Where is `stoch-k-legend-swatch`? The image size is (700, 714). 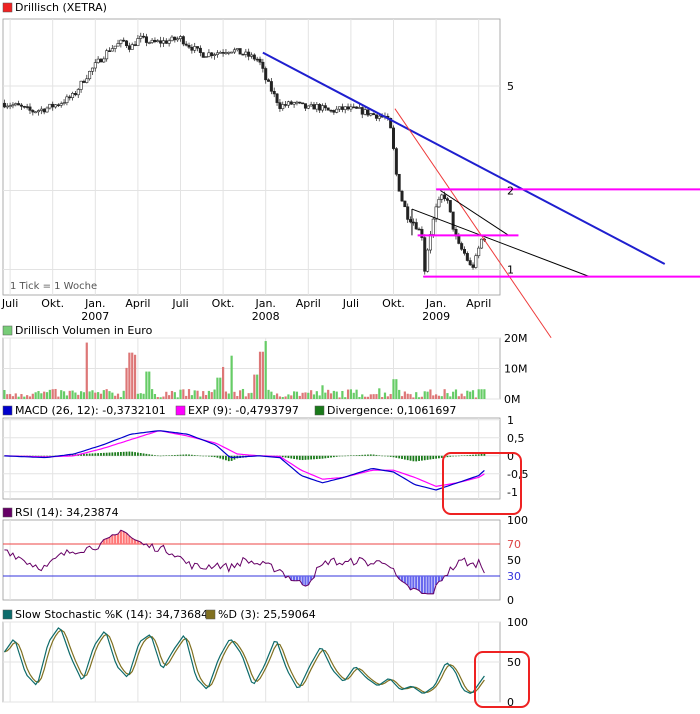 stoch-k-legend-swatch is located at coordinates (7, 614).